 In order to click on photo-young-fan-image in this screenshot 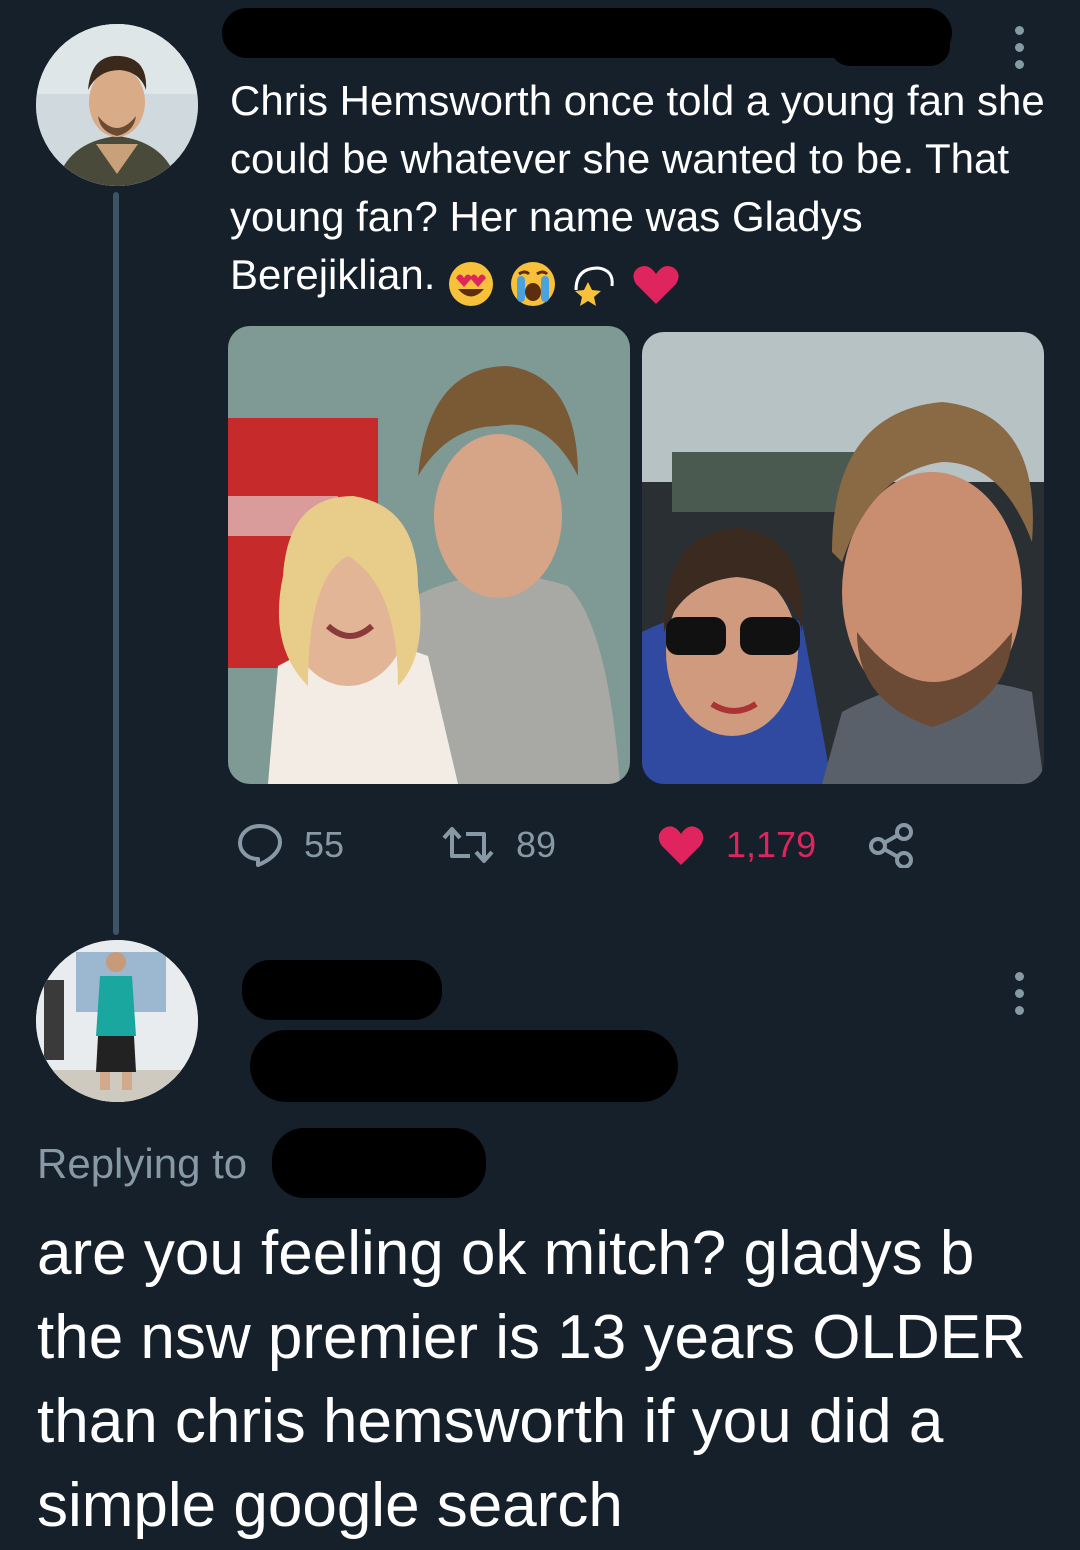, I will do `click(429, 555)`.